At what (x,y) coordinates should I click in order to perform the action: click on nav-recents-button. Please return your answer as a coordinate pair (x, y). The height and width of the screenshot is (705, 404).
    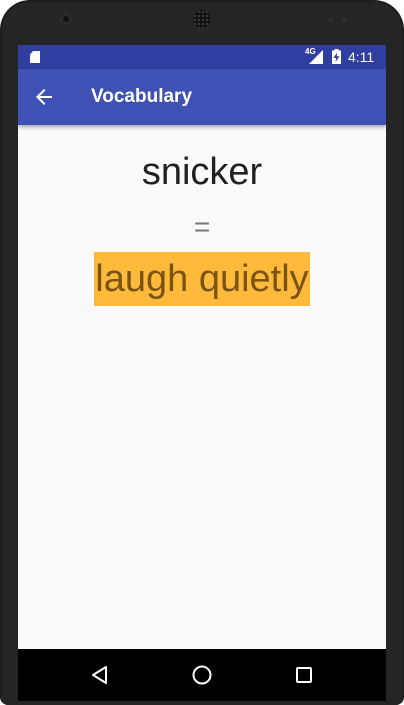
    Looking at the image, I should click on (304, 675).